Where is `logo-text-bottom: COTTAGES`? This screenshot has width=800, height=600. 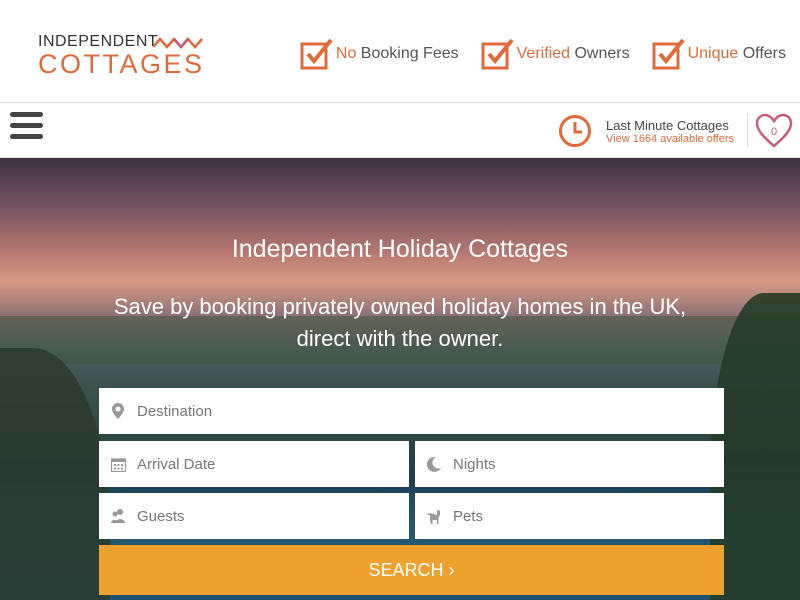 logo-text-bottom: COTTAGES is located at coordinates (121, 64).